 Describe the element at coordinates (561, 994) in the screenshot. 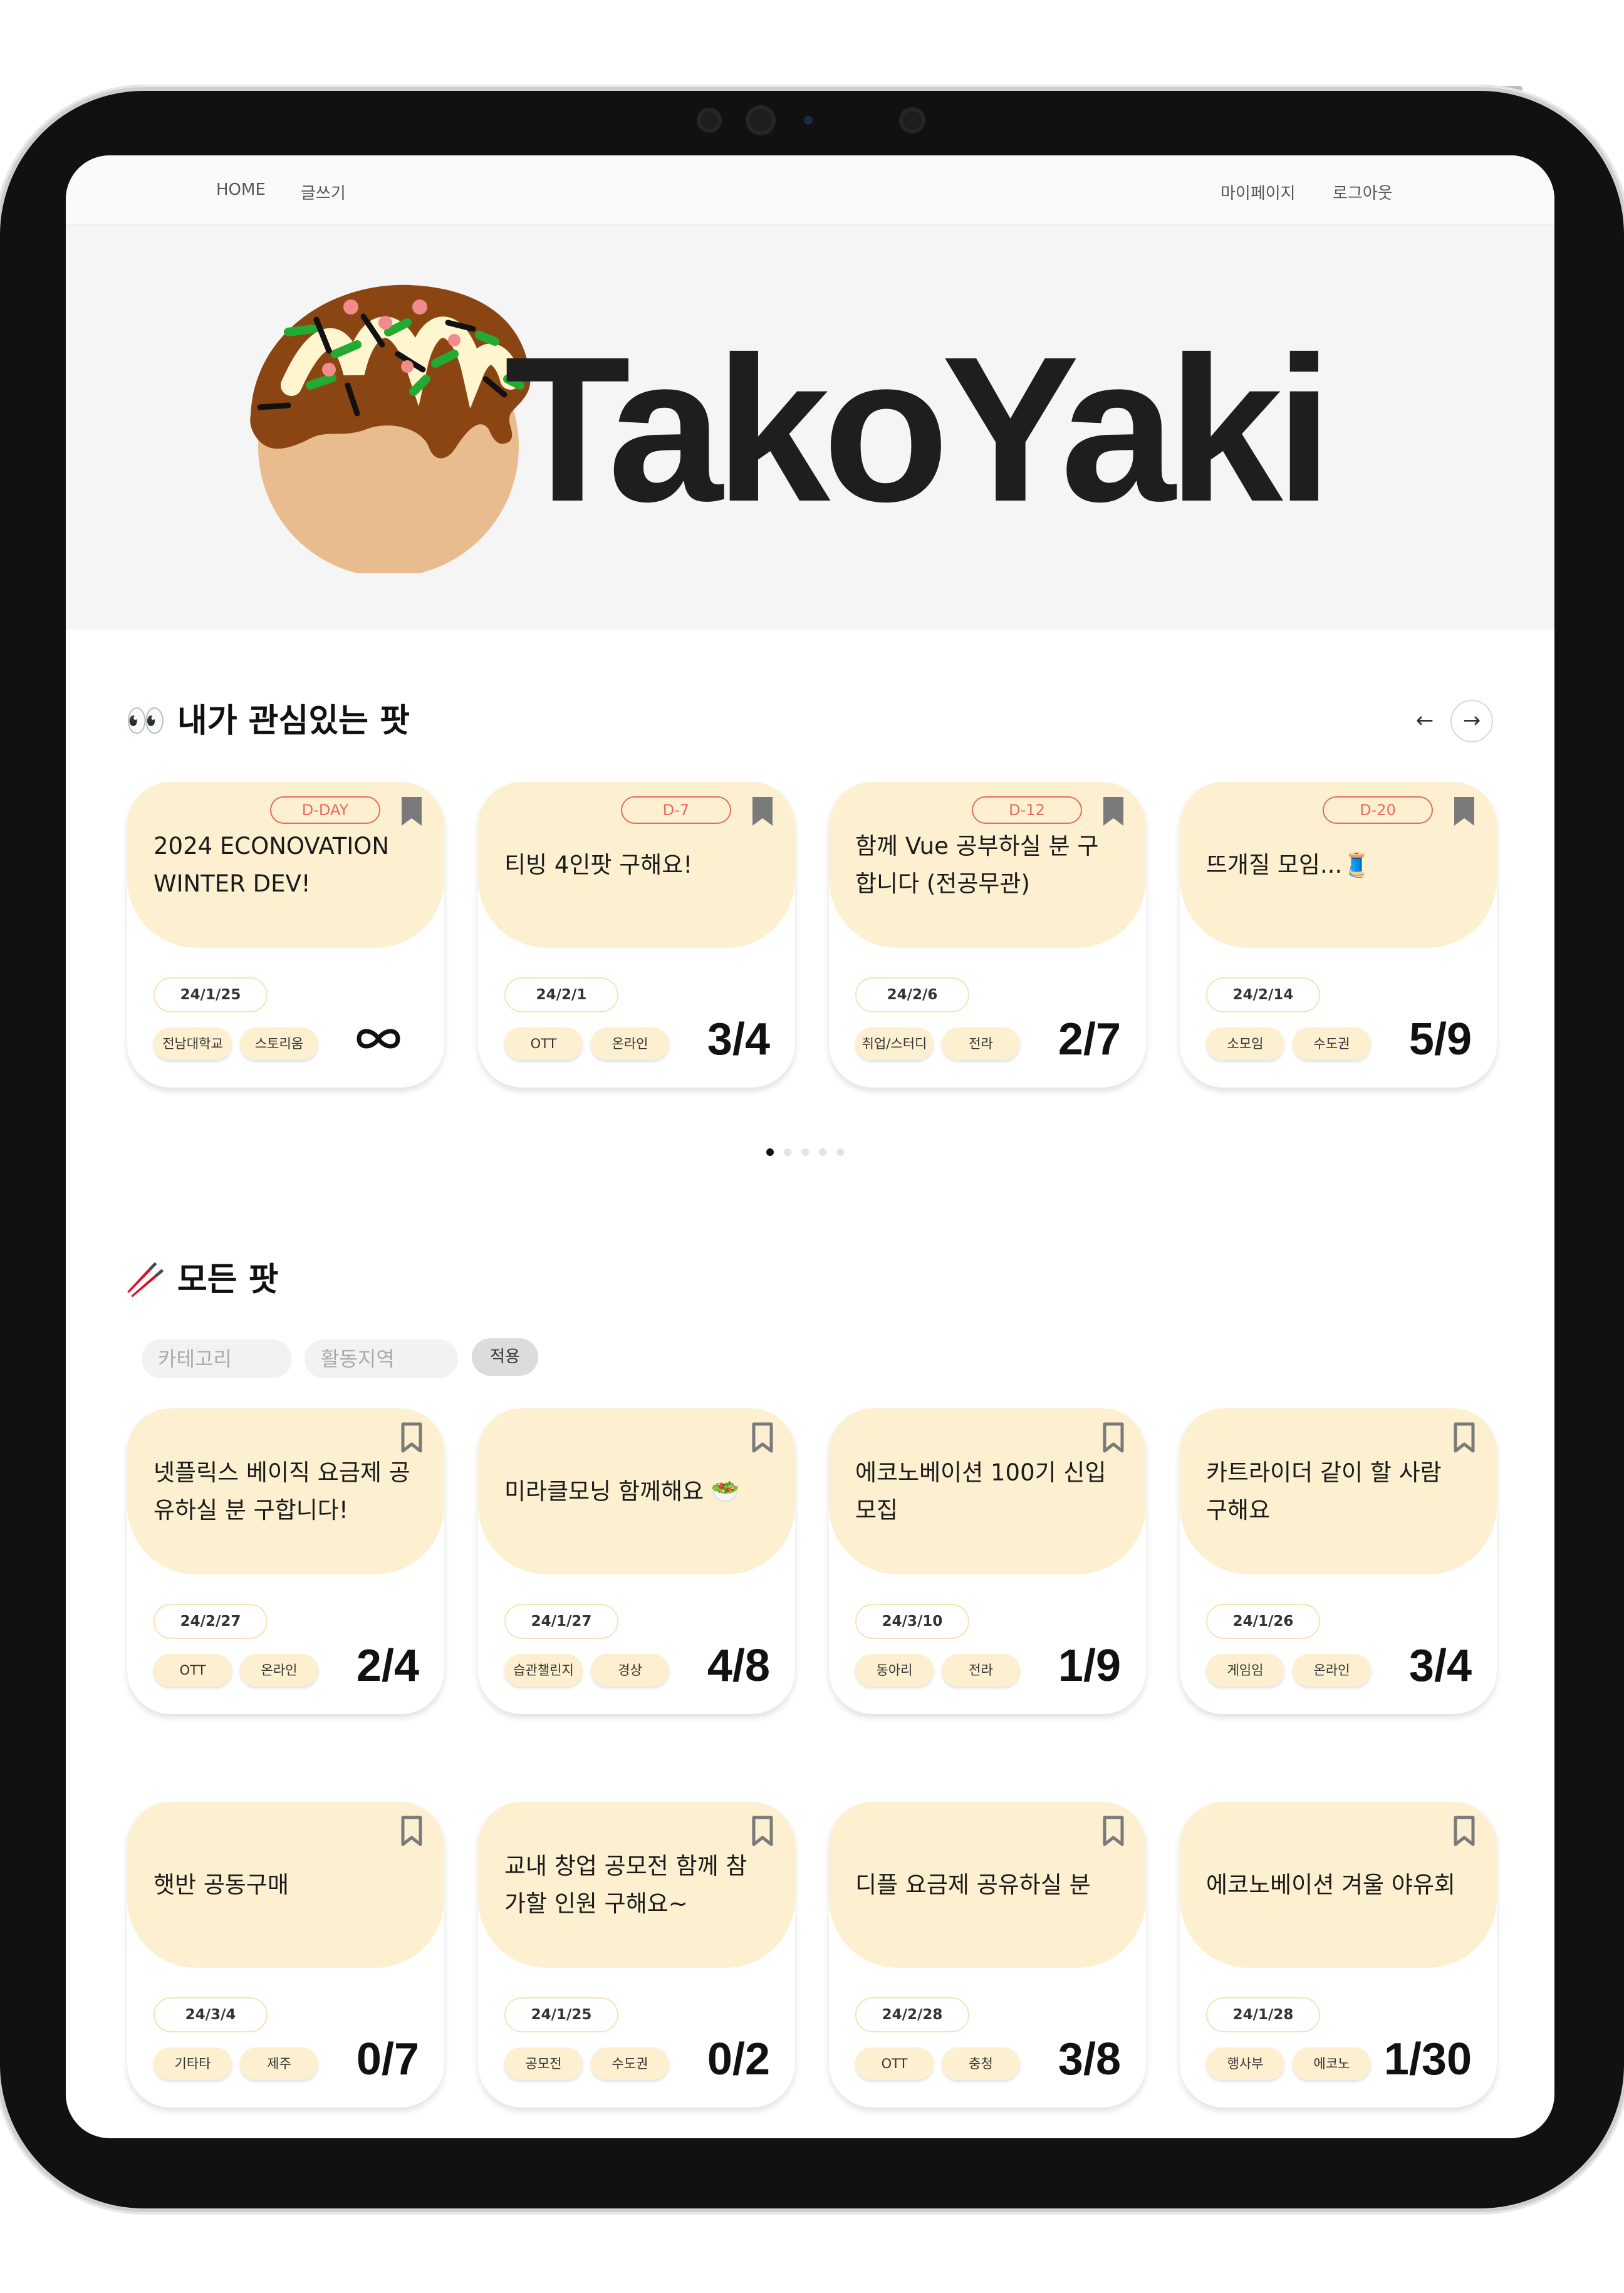

I see `card-date: 24/2/1` at that location.